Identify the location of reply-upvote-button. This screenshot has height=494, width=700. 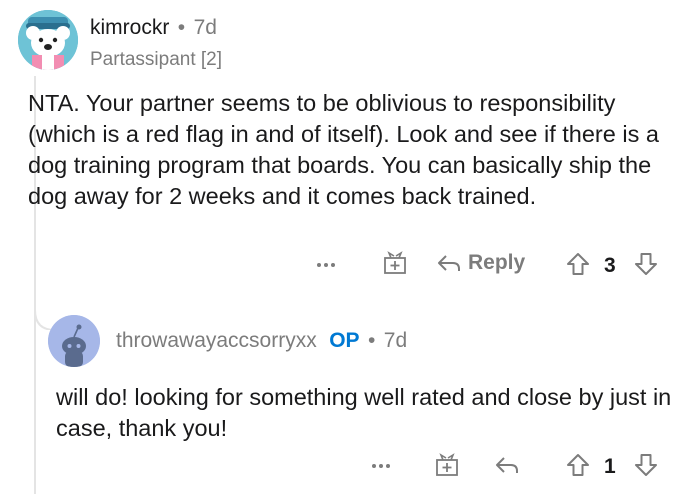
(578, 465).